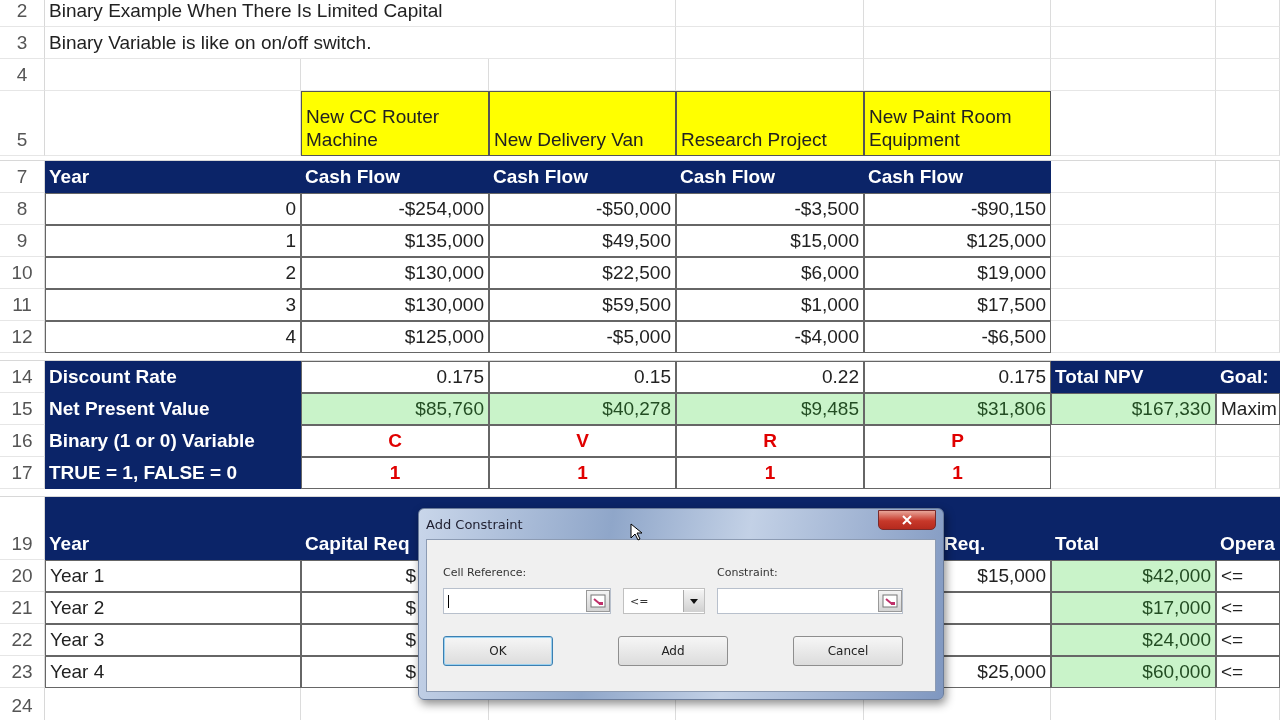  Describe the element at coordinates (173, 608) in the screenshot. I see `year-cell: Year 2` at that location.